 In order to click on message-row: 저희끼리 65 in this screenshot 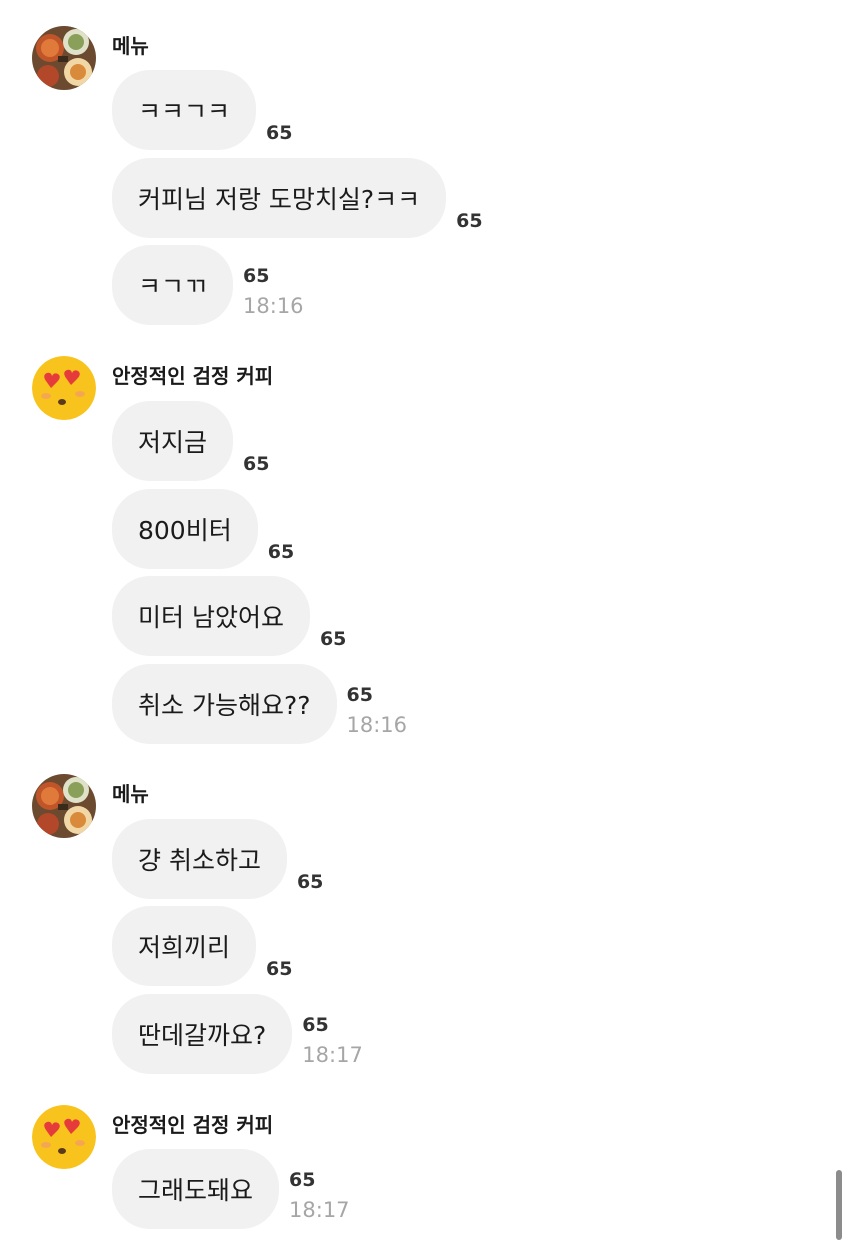, I will do `click(202, 946)`.